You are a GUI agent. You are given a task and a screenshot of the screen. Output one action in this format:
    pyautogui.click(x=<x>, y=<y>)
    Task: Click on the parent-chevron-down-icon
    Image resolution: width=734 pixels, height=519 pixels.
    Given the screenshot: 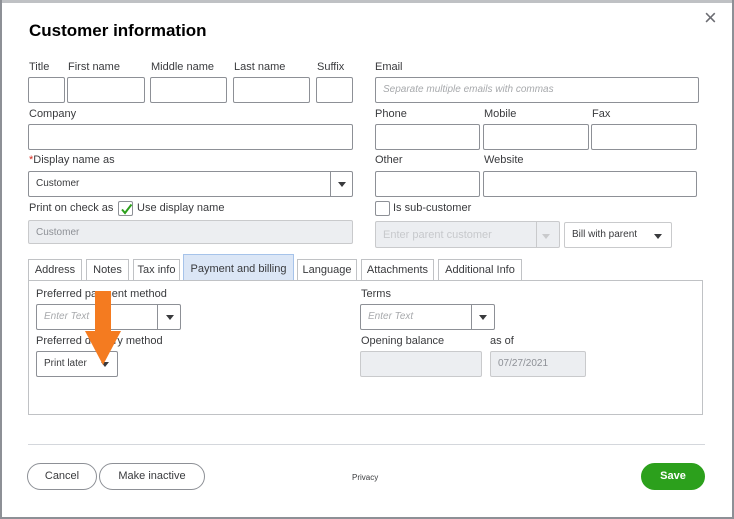 What is the action you would take?
    pyautogui.click(x=546, y=236)
    